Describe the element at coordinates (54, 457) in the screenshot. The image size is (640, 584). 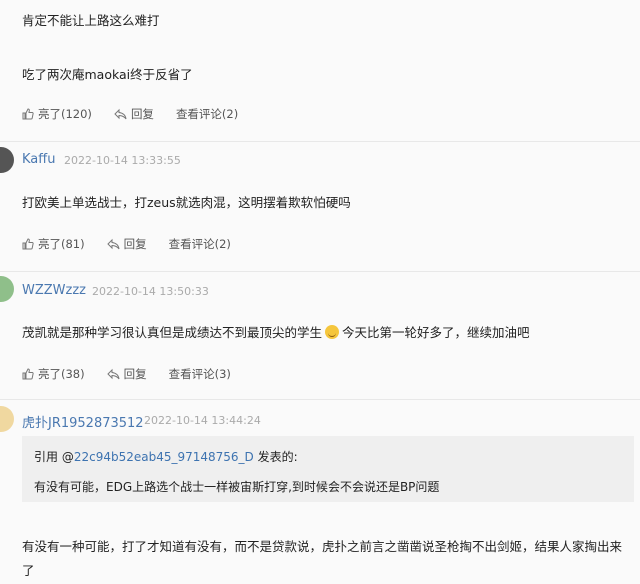
I see `quote-prefix: 引用 @` at that location.